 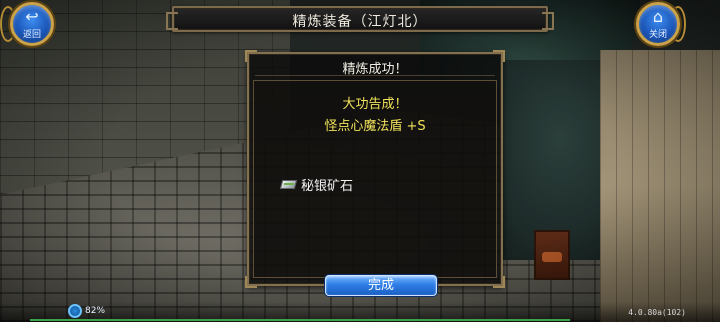 I want to click on battery-percent: 82%, so click(x=95, y=311).